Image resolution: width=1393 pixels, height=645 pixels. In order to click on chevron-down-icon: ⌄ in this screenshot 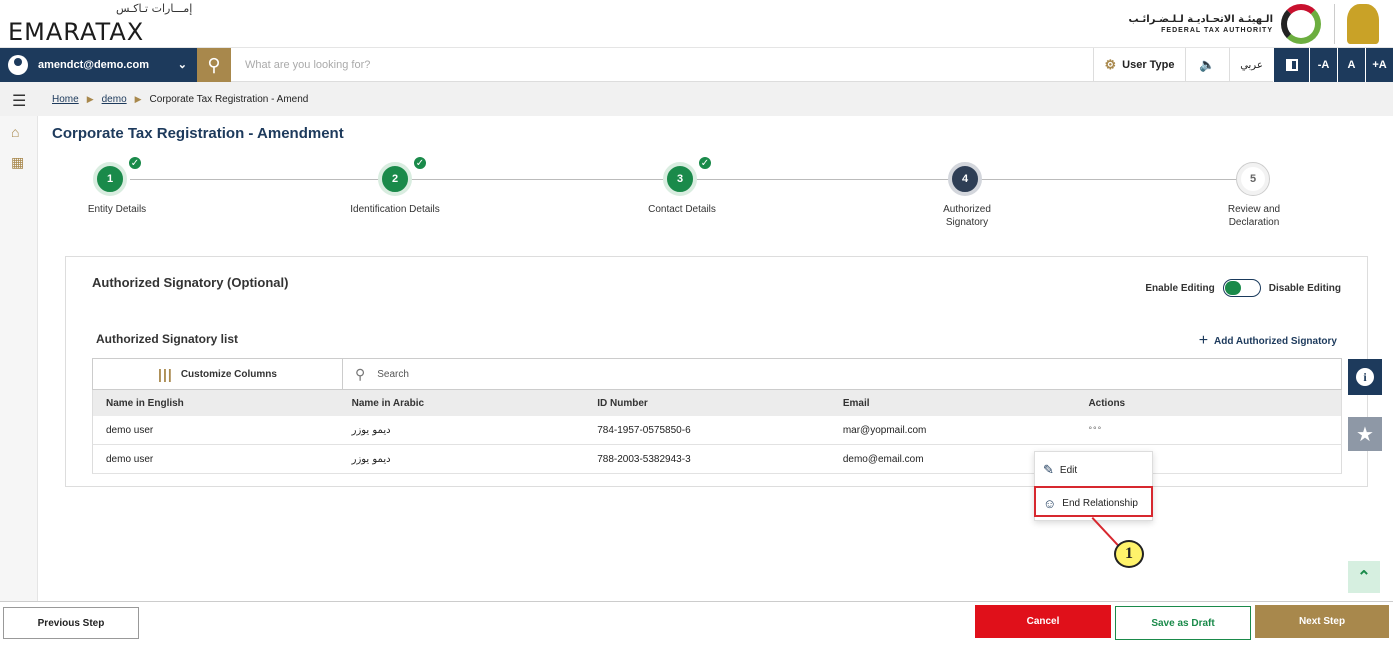, I will do `click(182, 65)`.